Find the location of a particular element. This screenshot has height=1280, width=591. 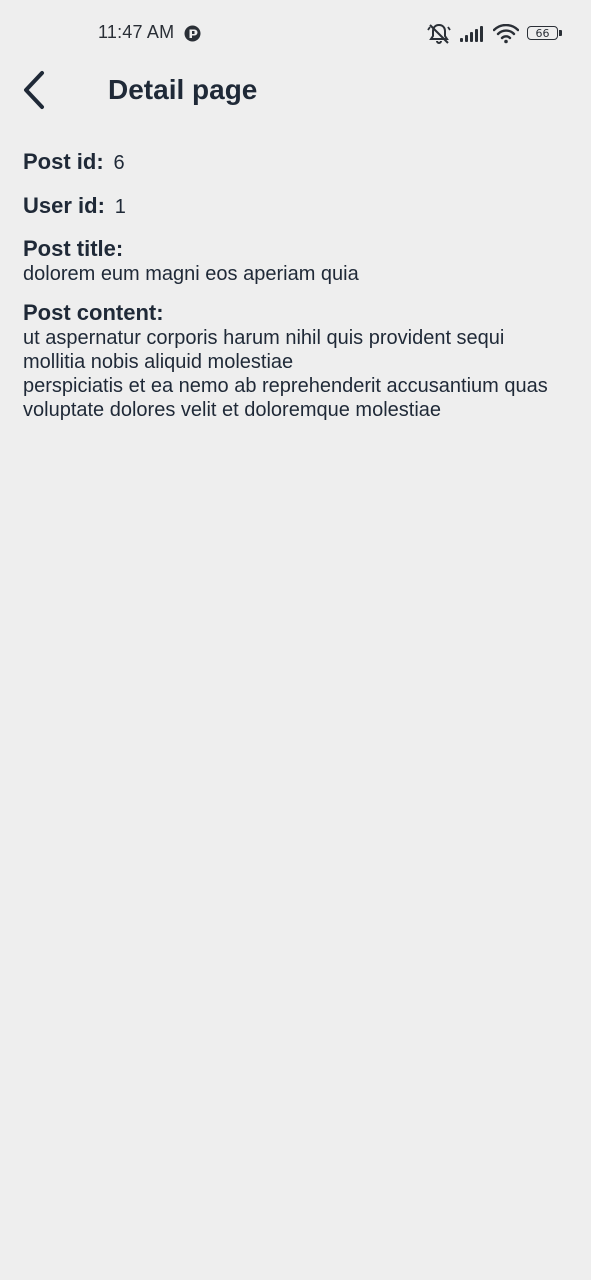

app-bar: Detail page is located at coordinates (295, 93).